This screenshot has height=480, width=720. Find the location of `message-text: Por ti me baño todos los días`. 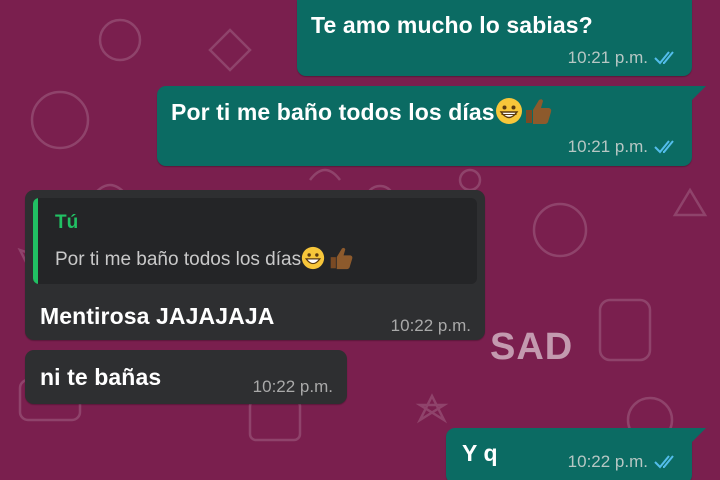

message-text: Por ti me baño todos los días is located at coordinates (333, 112).